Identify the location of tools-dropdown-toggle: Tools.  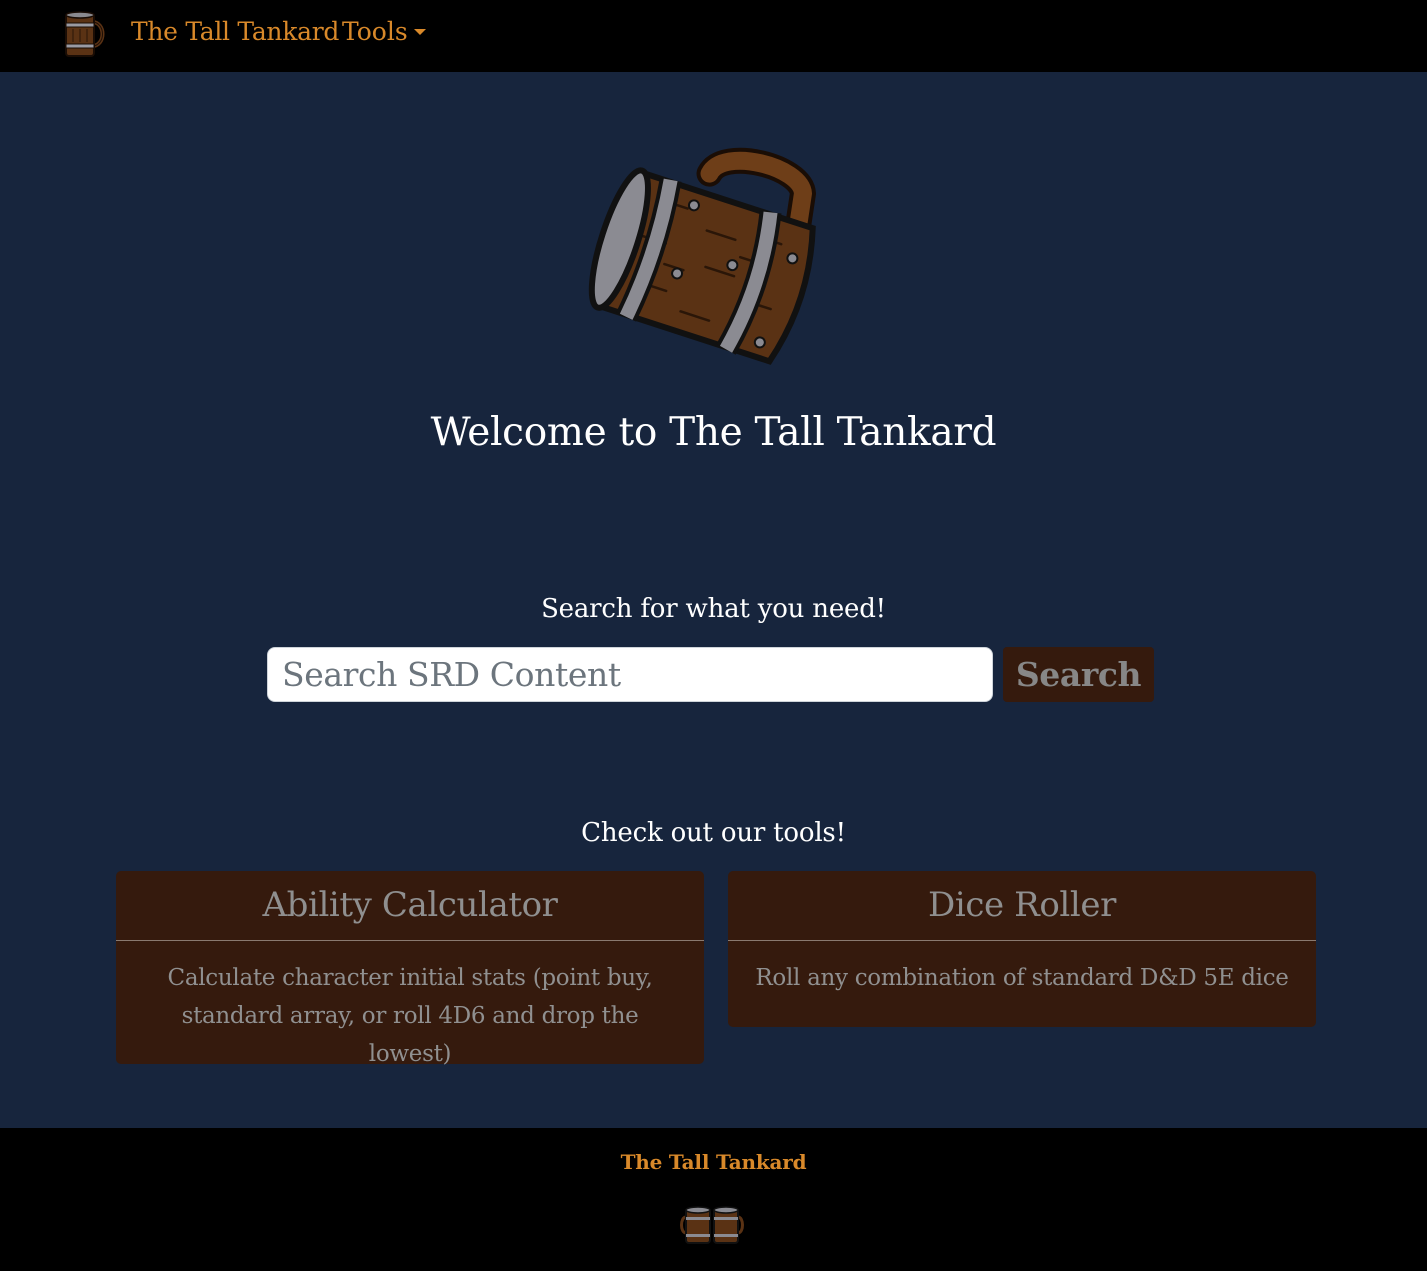
(384, 31).